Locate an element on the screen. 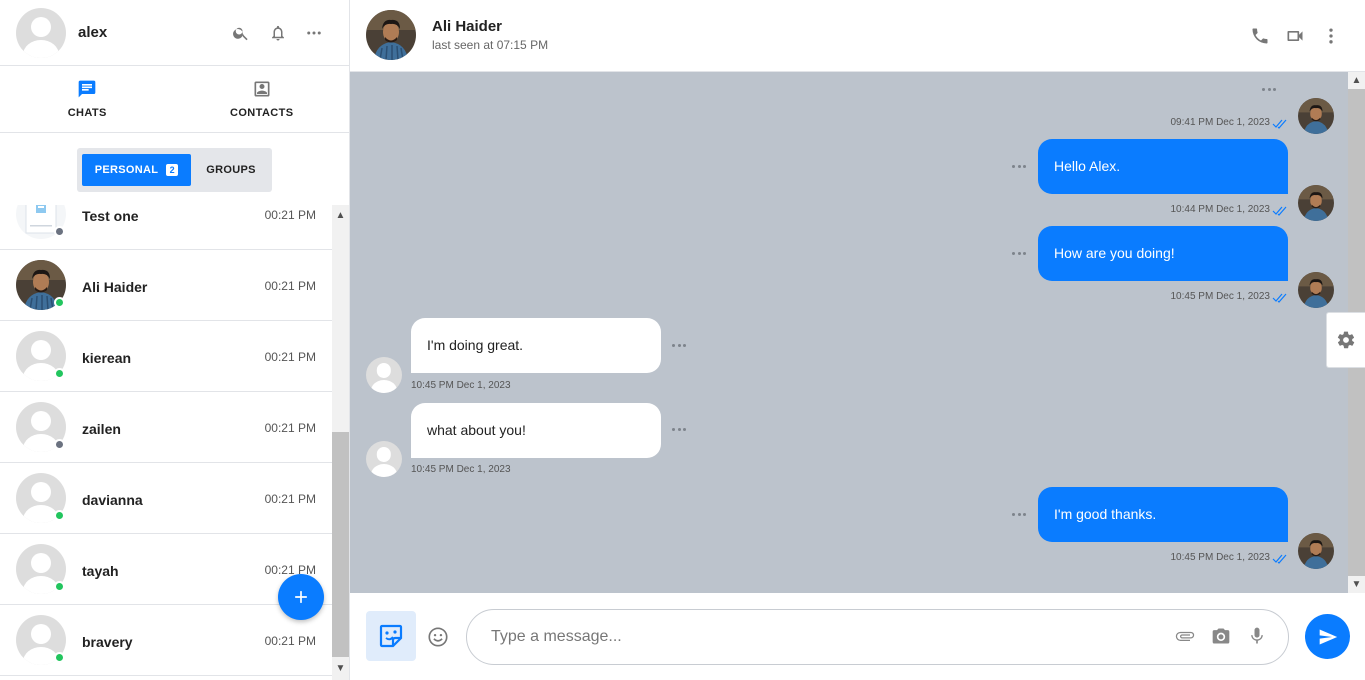 The height and width of the screenshot is (680, 1365). contact-name: Ali Haider is located at coordinates (467, 26).